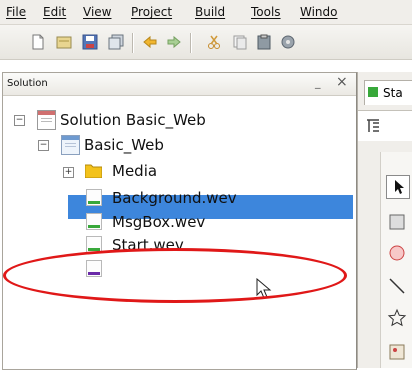 The width and height of the screenshot is (412, 370). Describe the element at coordinates (393, 93) in the screenshot. I see `tab-label: Sta` at that location.